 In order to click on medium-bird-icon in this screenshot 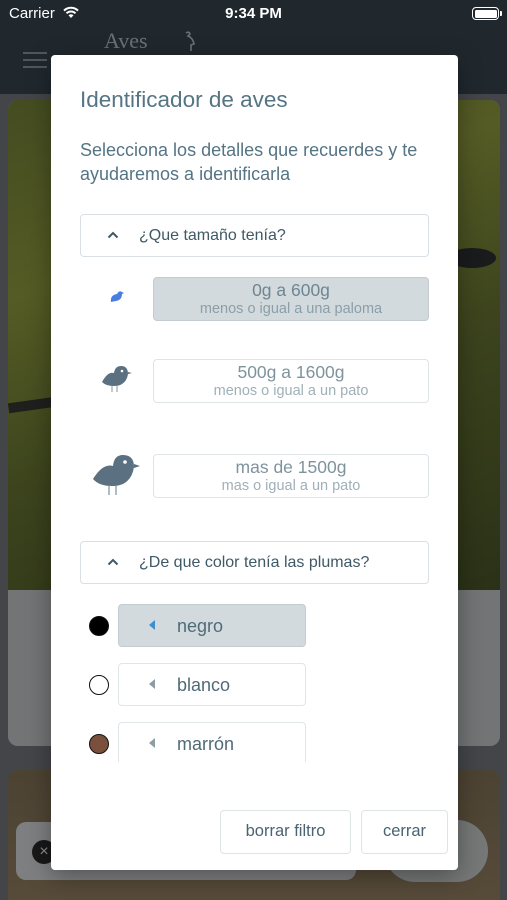, I will do `click(117, 379)`.